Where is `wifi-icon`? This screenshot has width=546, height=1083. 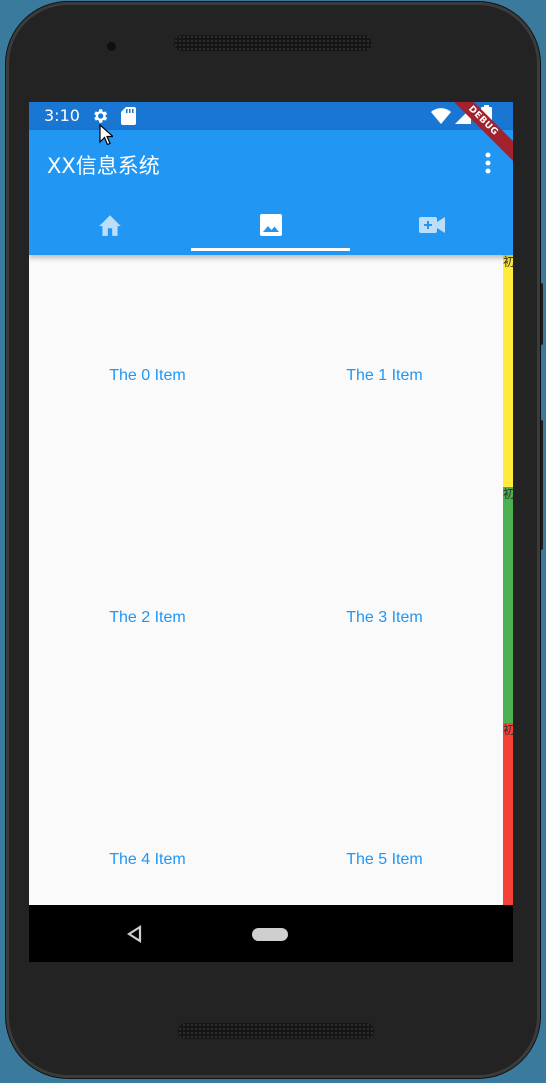
wifi-icon is located at coordinates (441, 118).